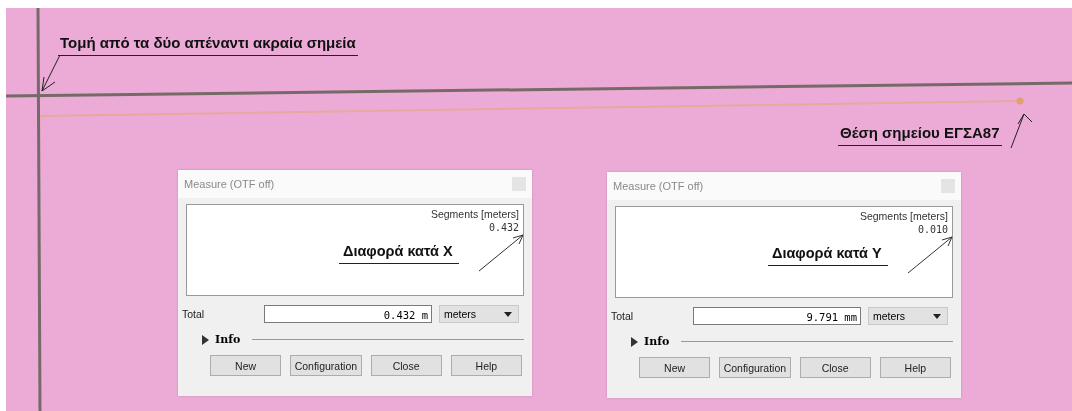 This screenshot has height=411, width=1072. Describe the element at coordinates (828, 255) in the screenshot. I see `callout-text: Διαφορά κατά Y` at that location.